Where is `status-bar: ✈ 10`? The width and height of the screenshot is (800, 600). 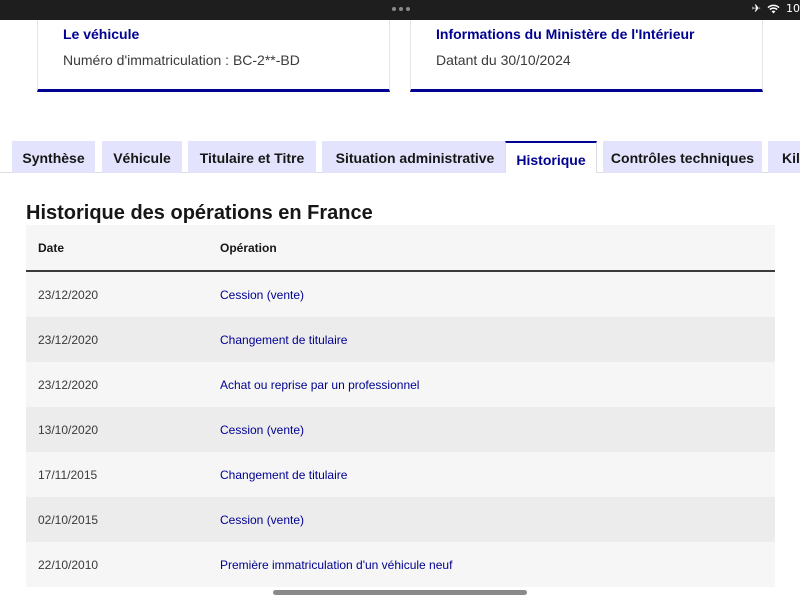 status-bar: ✈ 10 is located at coordinates (400, 10).